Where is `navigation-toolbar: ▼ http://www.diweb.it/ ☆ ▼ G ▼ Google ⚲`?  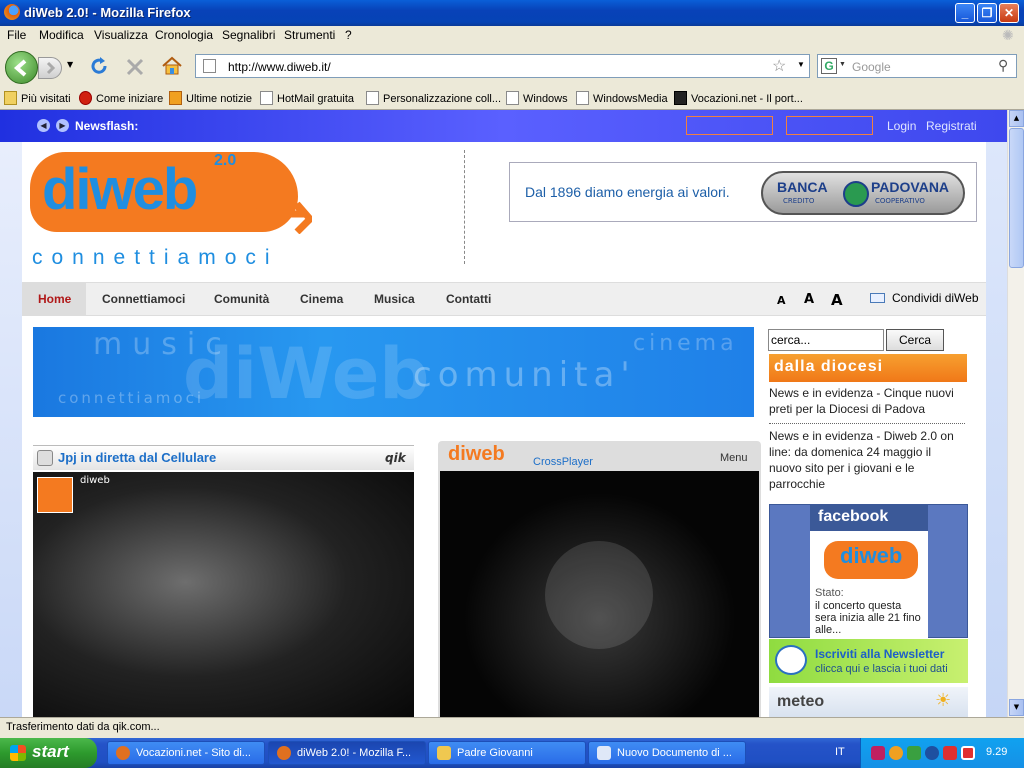
navigation-toolbar: ▼ http://www.diweb.it/ ☆ ▼ G ▼ Google ⚲ is located at coordinates (512, 66).